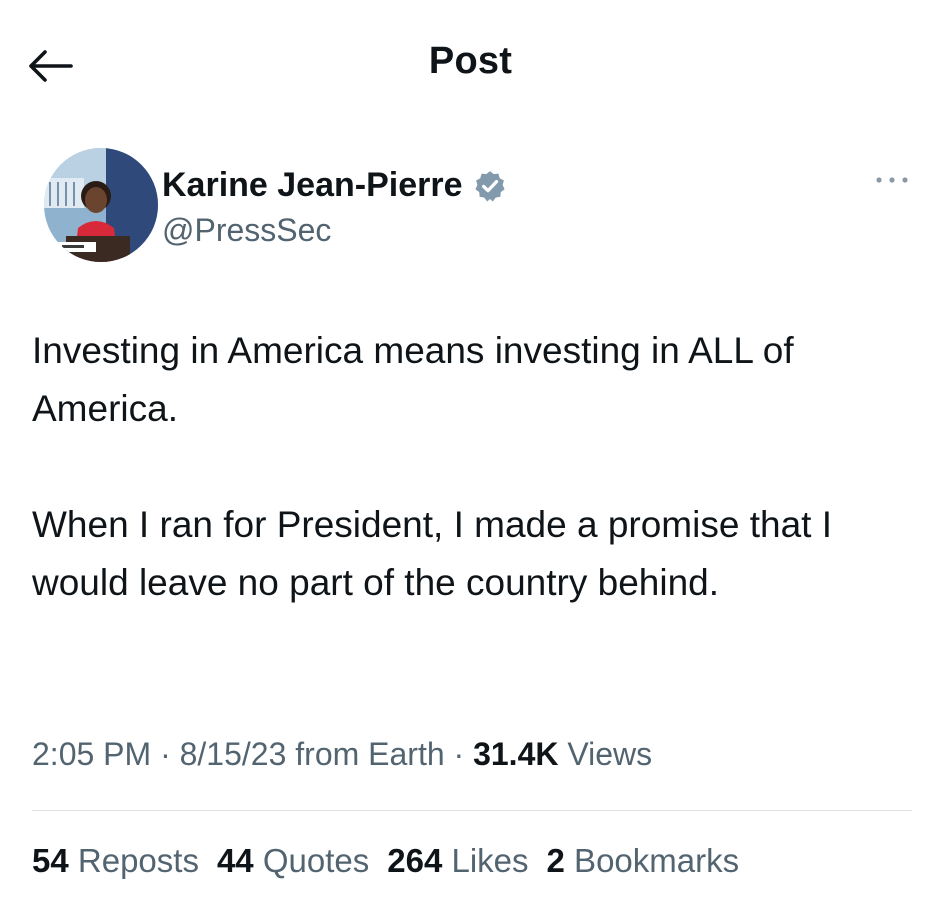  What do you see at coordinates (605, 754) in the screenshot?
I see `views-label: Views` at bounding box center [605, 754].